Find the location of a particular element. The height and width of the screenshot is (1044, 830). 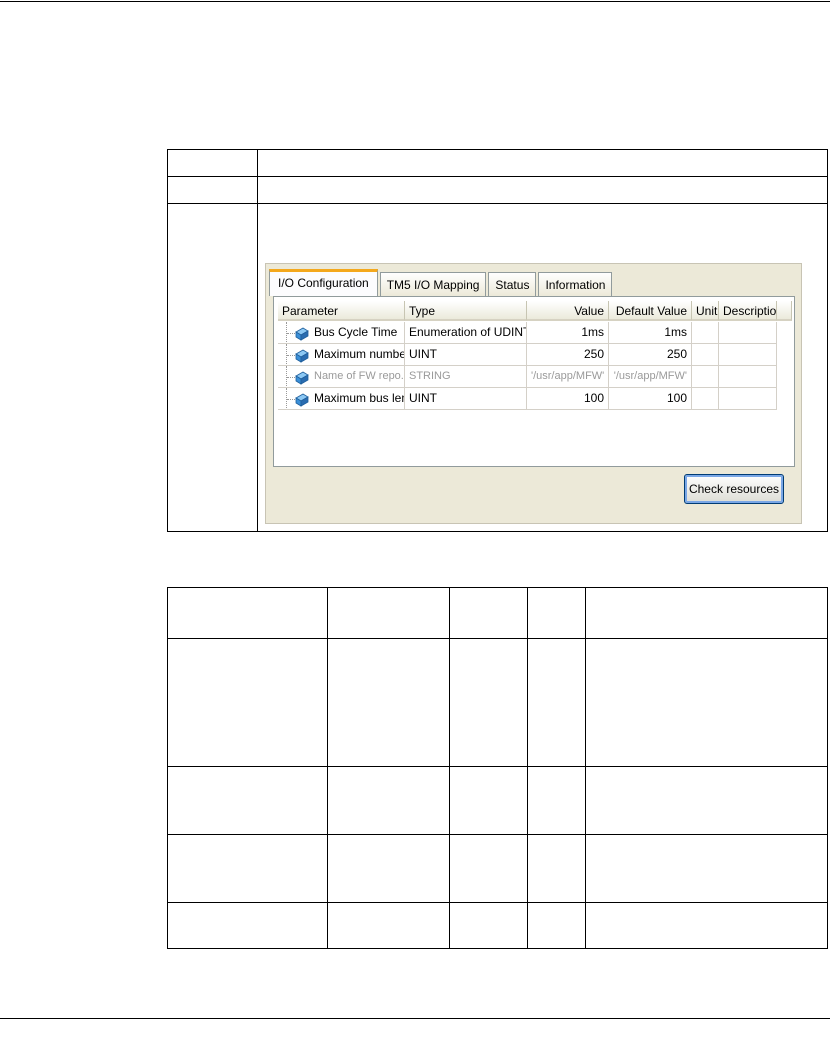

parameter-cell: Bus Cycle Time is located at coordinates (341, 333).